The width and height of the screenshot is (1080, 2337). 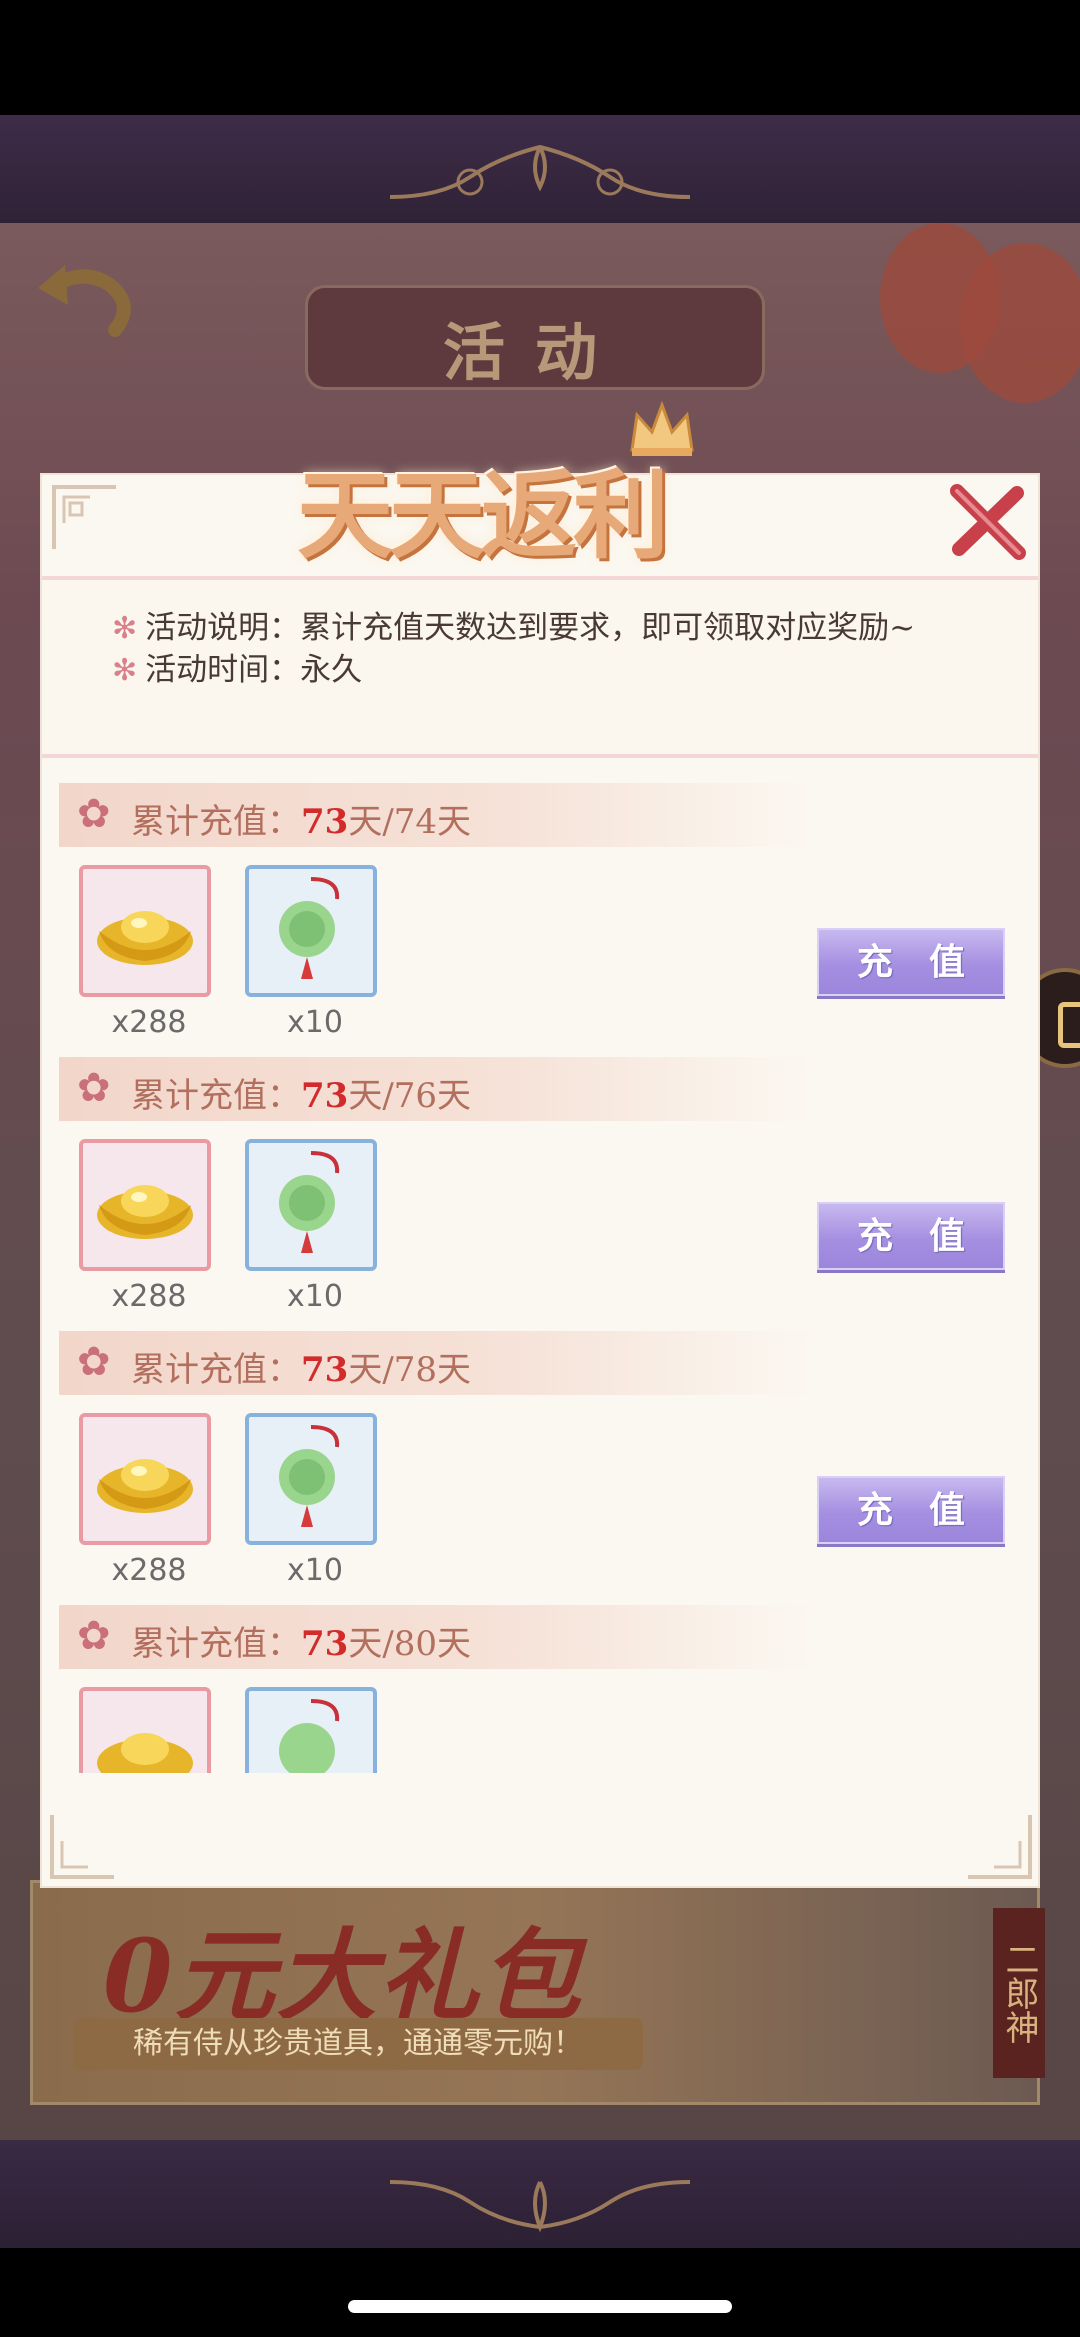 What do you see at coordinates (410, 1370) in the screenshot?
I see `section-target: 天/78天` at bounding box center [410, 1370].